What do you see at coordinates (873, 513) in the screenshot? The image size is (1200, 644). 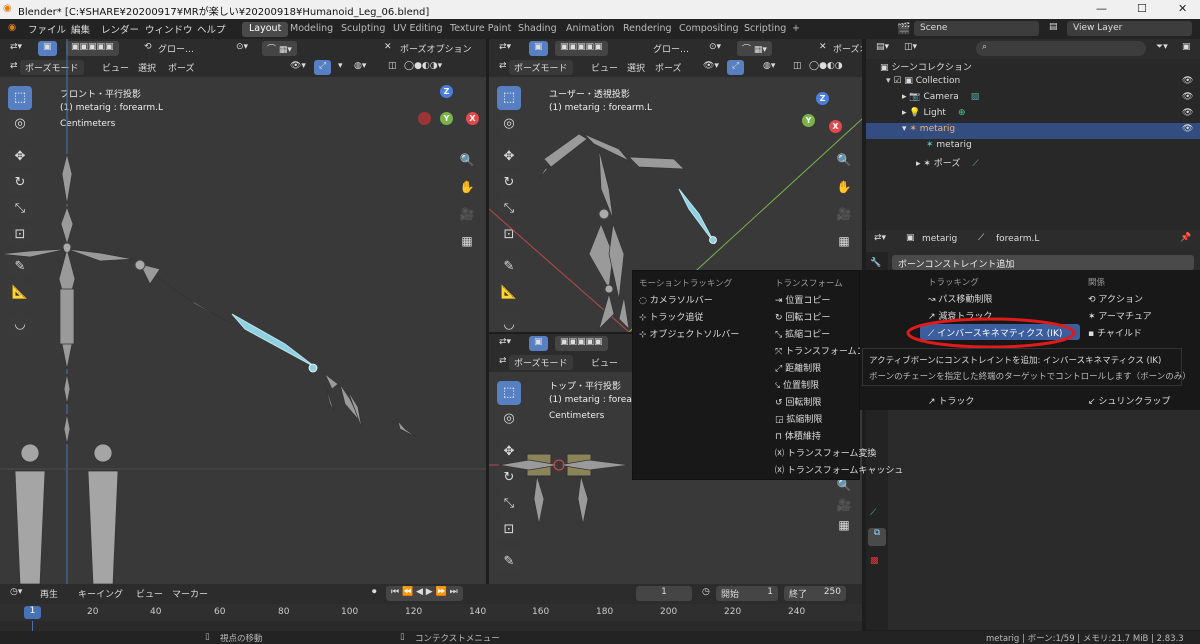 I see `bone-tab-icon: ⟋` at bounding box center [873, 513].